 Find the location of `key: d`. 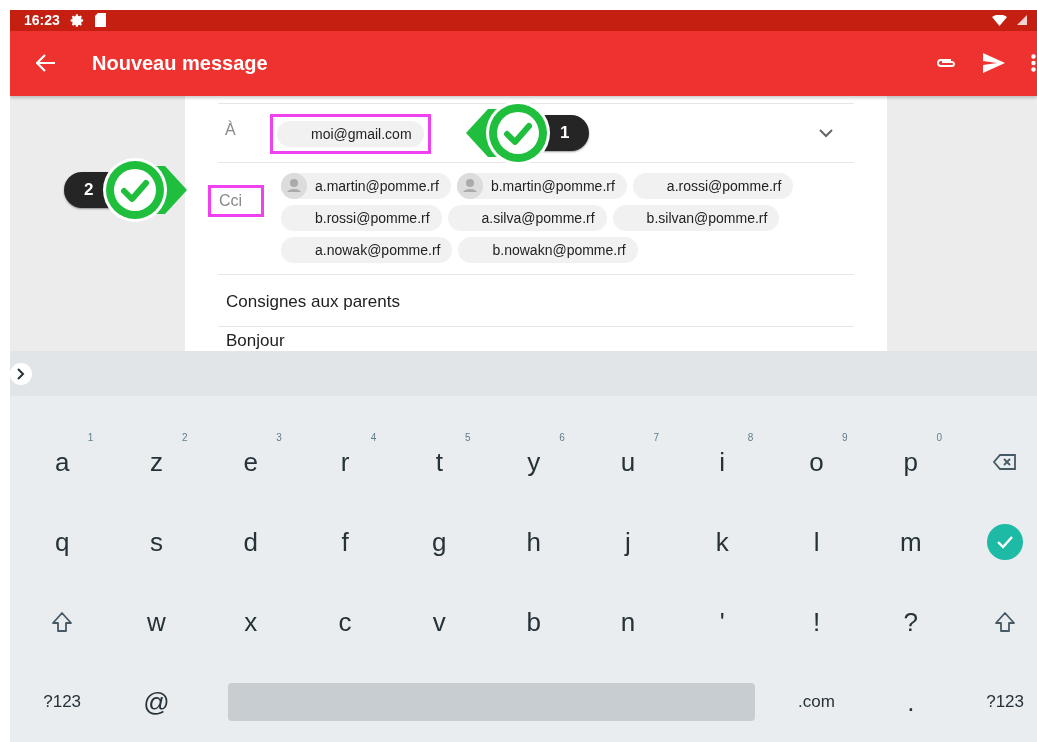

key: d is located at coordinates (250, 542).